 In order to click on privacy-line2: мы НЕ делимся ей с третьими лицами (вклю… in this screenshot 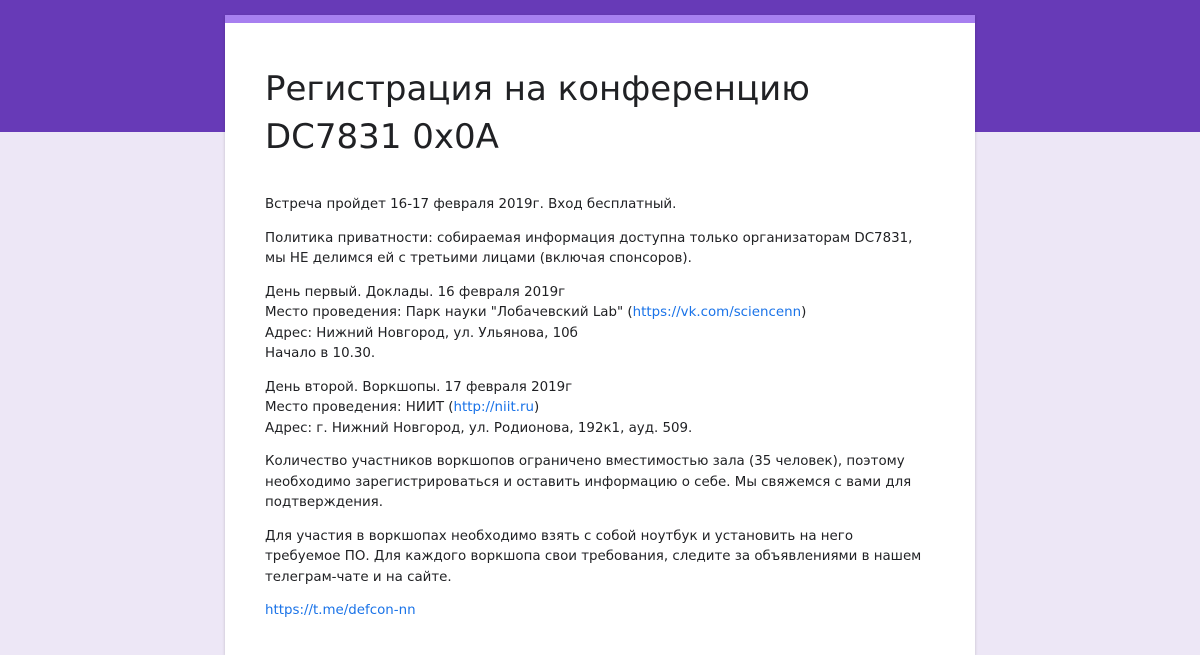, I will do `click(478, 258)`.